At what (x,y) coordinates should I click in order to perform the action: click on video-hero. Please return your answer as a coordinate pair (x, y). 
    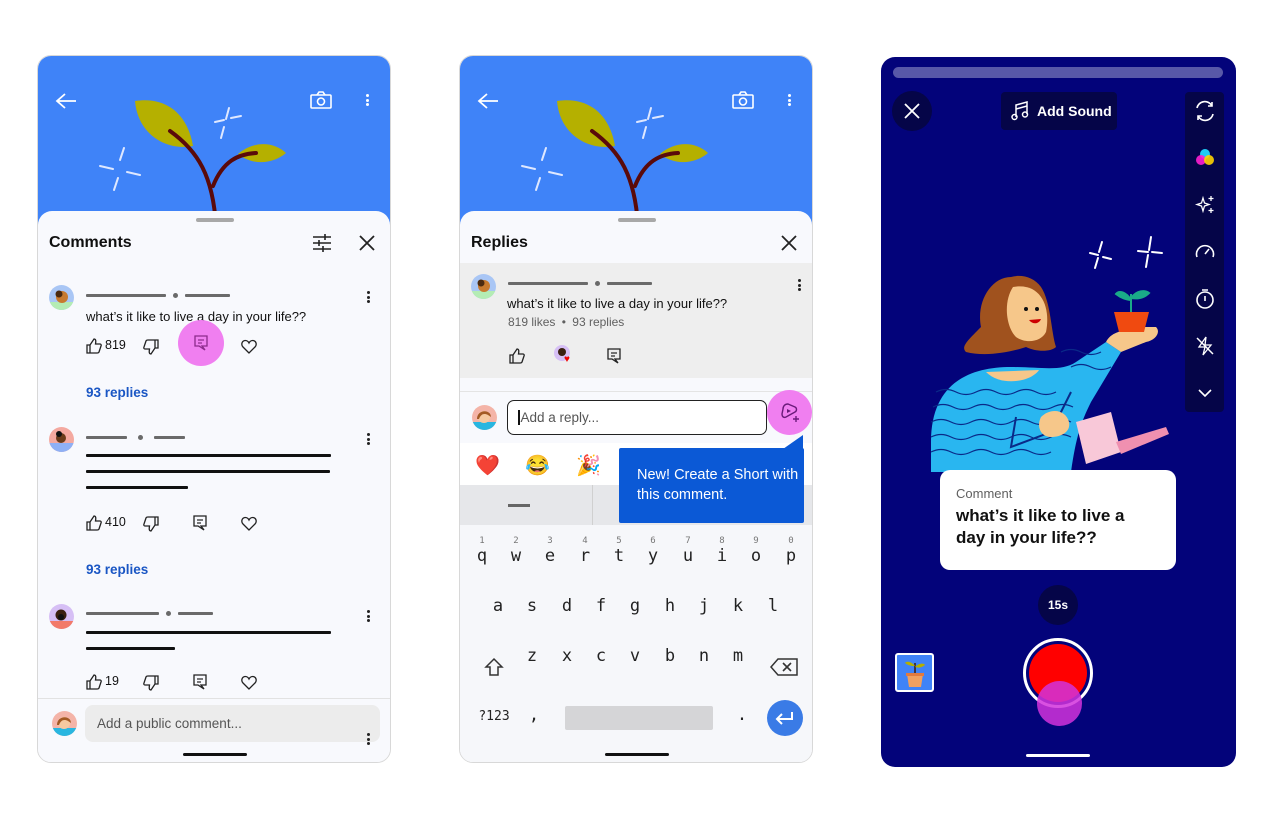
    Looking at the image, I should click on (214, 141).